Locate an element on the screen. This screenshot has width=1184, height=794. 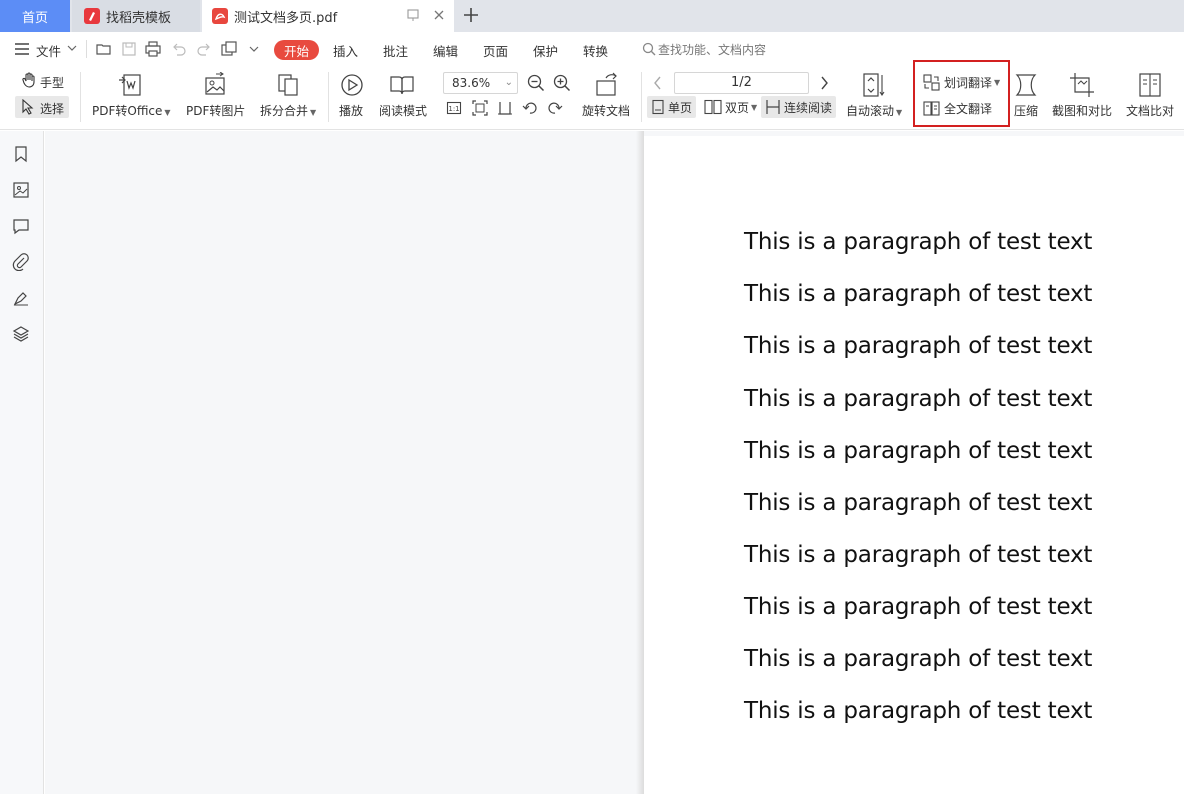
document-compare-icon is located at coordinates (1150, 85).